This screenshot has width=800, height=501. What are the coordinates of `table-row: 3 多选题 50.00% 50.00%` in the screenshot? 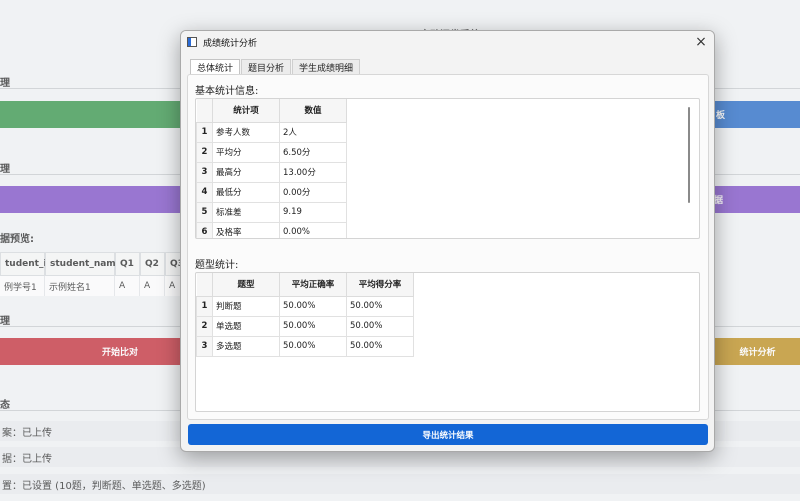 It's located at (305, 346).